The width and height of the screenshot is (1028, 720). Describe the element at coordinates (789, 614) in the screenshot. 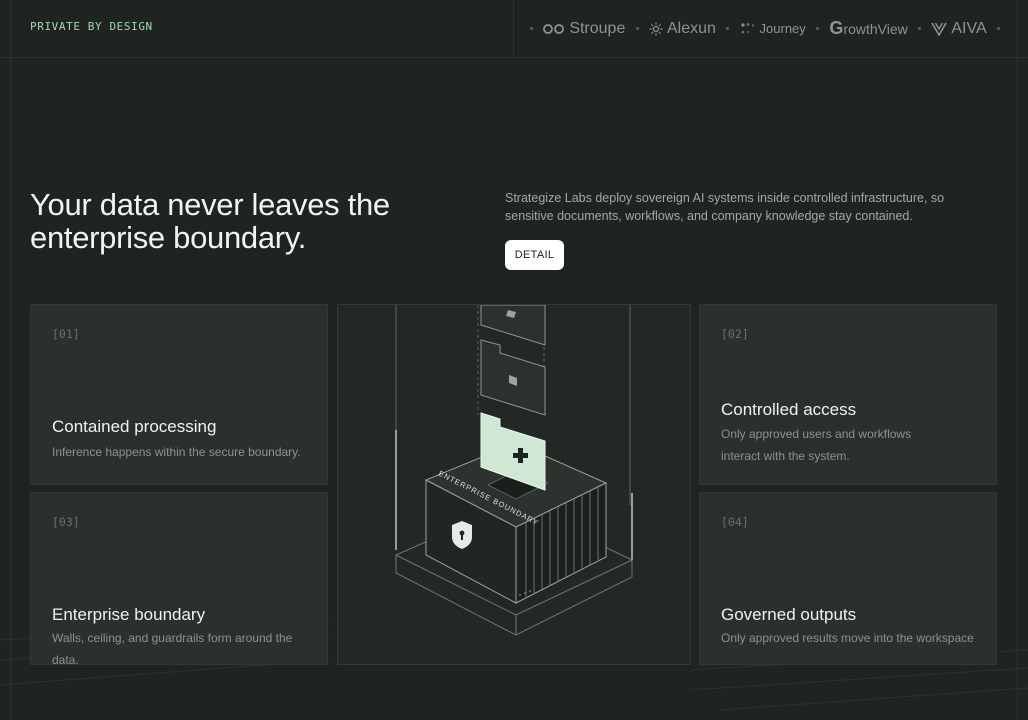

I see `card-title: Governed outputs` at that location.